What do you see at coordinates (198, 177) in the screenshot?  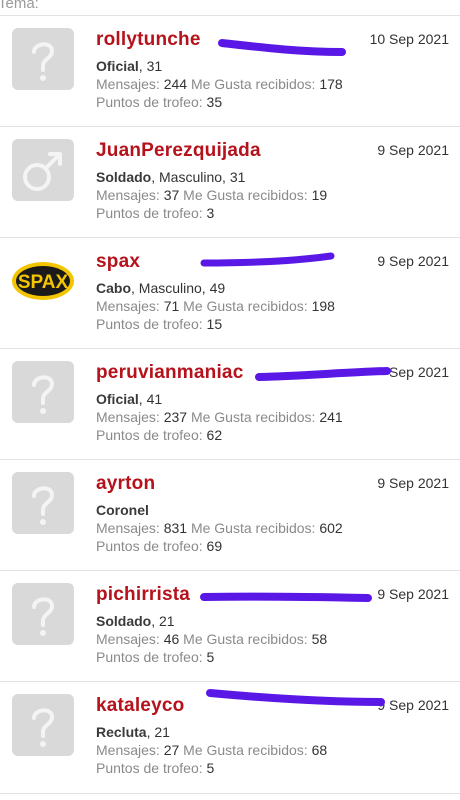 I see `user-details: , Masculino, 31` at bounding box center [198, 177].